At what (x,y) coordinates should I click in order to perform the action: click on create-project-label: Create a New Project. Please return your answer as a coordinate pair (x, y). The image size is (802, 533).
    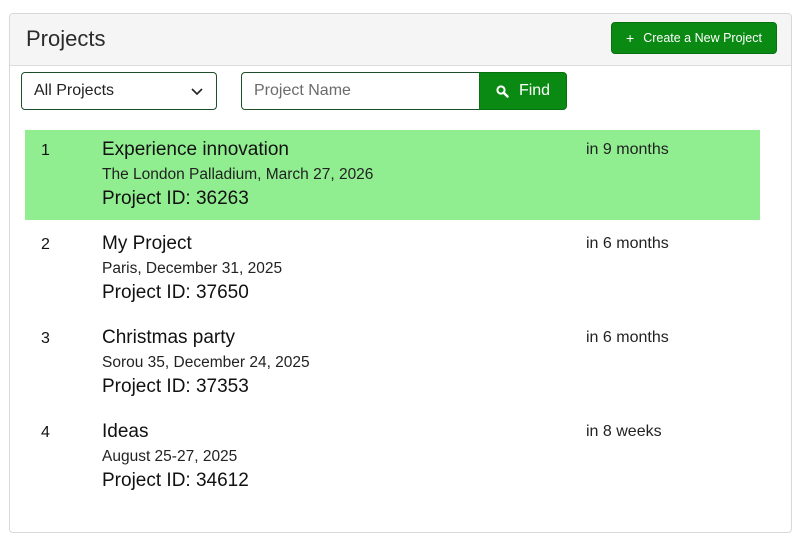
    Looking at the image, I should click on (702, 38).